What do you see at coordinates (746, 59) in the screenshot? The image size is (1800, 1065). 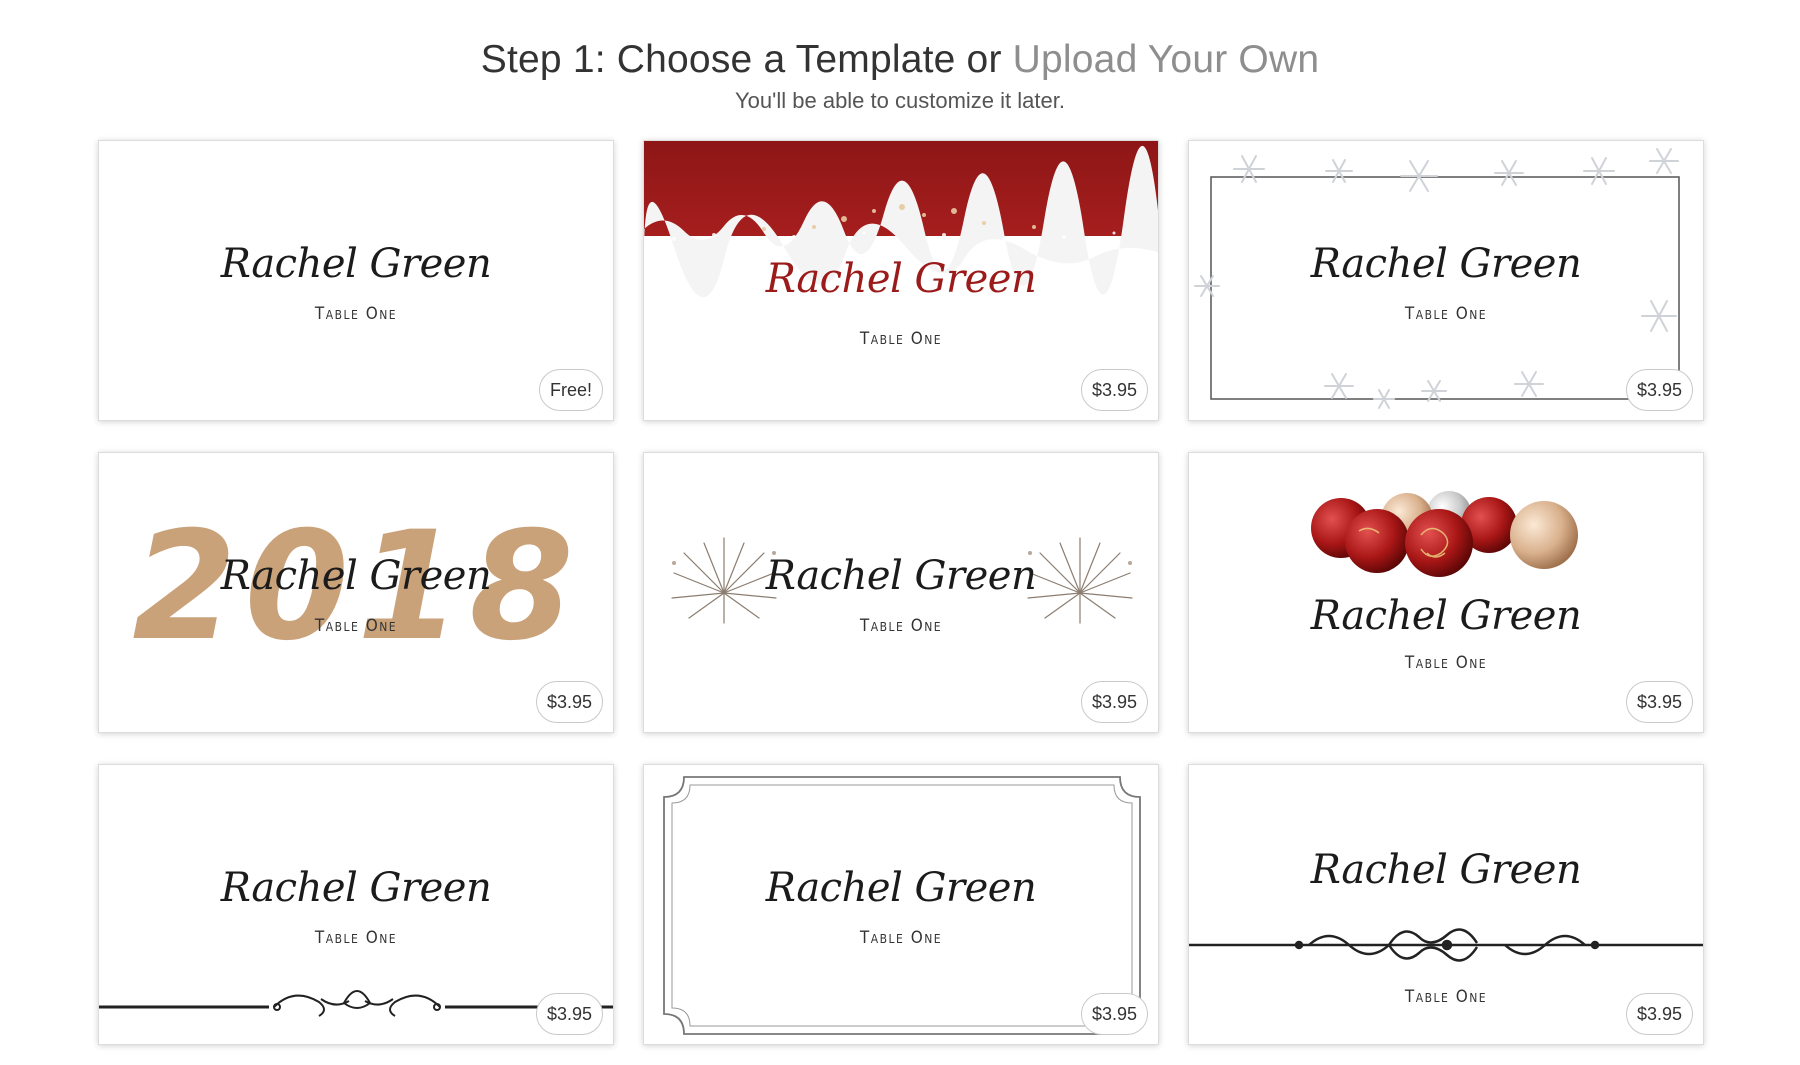 I see `title-prefix: Step 1: Choose a Template or` at bounding box center [746, 59].